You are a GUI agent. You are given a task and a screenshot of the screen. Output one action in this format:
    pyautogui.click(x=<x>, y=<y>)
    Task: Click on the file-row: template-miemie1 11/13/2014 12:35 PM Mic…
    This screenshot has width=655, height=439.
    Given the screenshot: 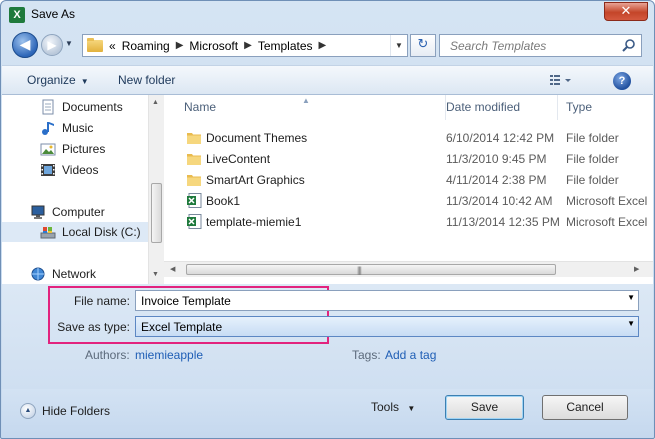 What is the action you would take?
    pyautogui.click(x=408, y=221)
    